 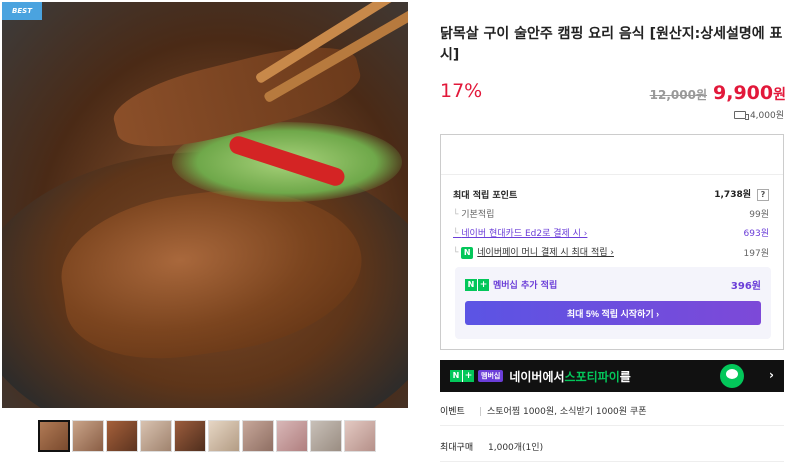 What do you see at coordinates (491, 376) in the screenshot?
I see `membership-tag: 멤버십` at bounding box center [491, 376].